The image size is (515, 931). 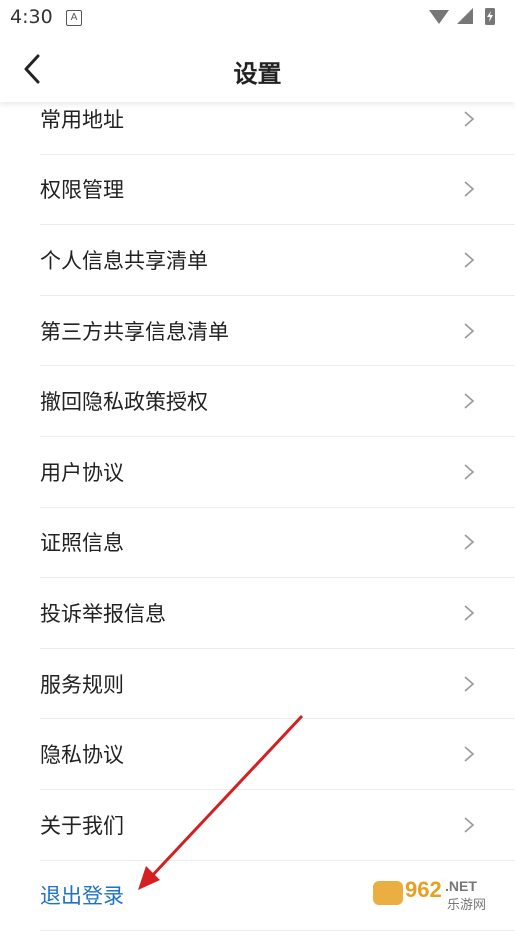 I want to click on svg-text: 962, so click(x=423, y=889).